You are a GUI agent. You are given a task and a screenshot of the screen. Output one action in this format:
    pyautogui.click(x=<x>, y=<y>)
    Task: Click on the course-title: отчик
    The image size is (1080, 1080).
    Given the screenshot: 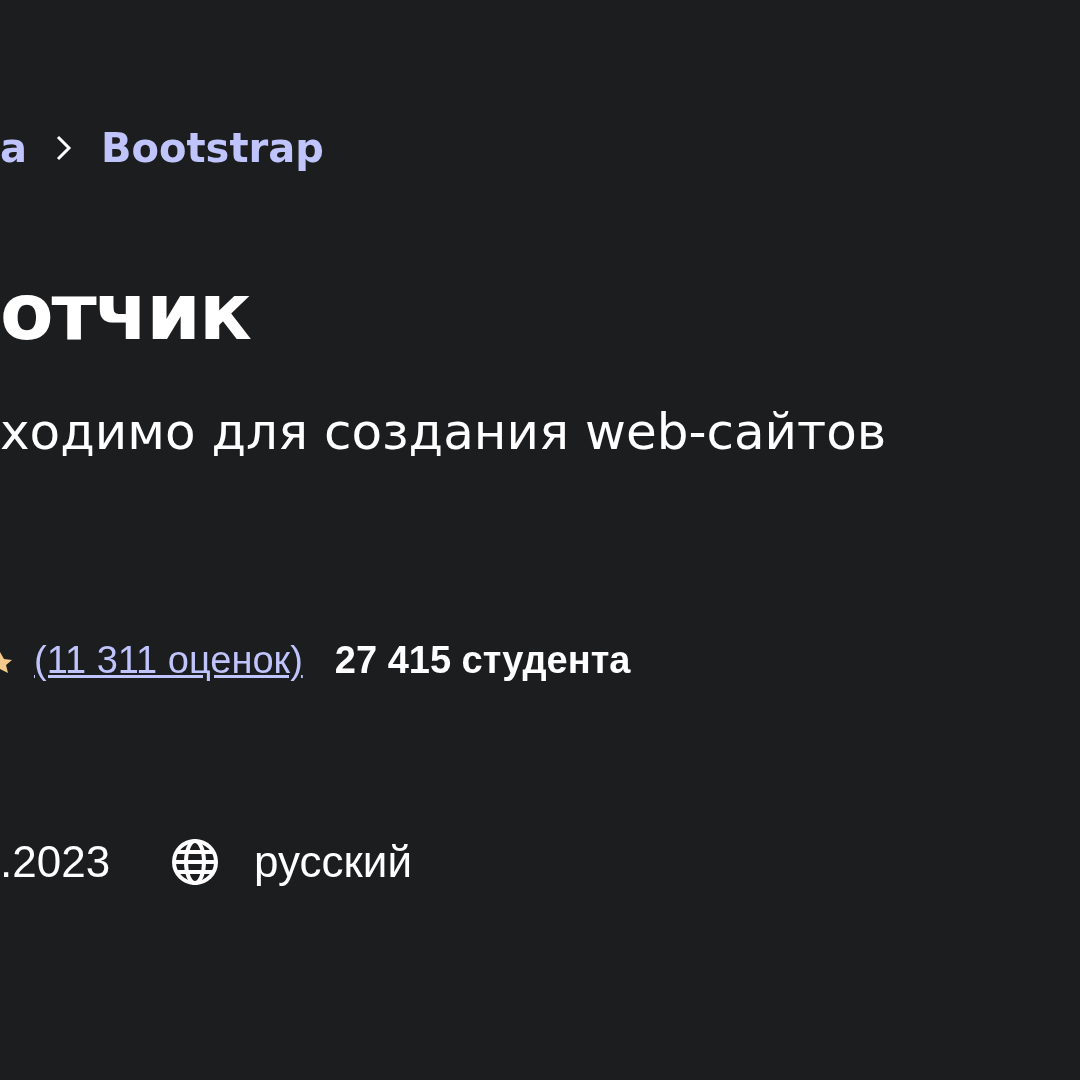 What is the action you would take?
    pyautogui.click(x=126, y=312)
    